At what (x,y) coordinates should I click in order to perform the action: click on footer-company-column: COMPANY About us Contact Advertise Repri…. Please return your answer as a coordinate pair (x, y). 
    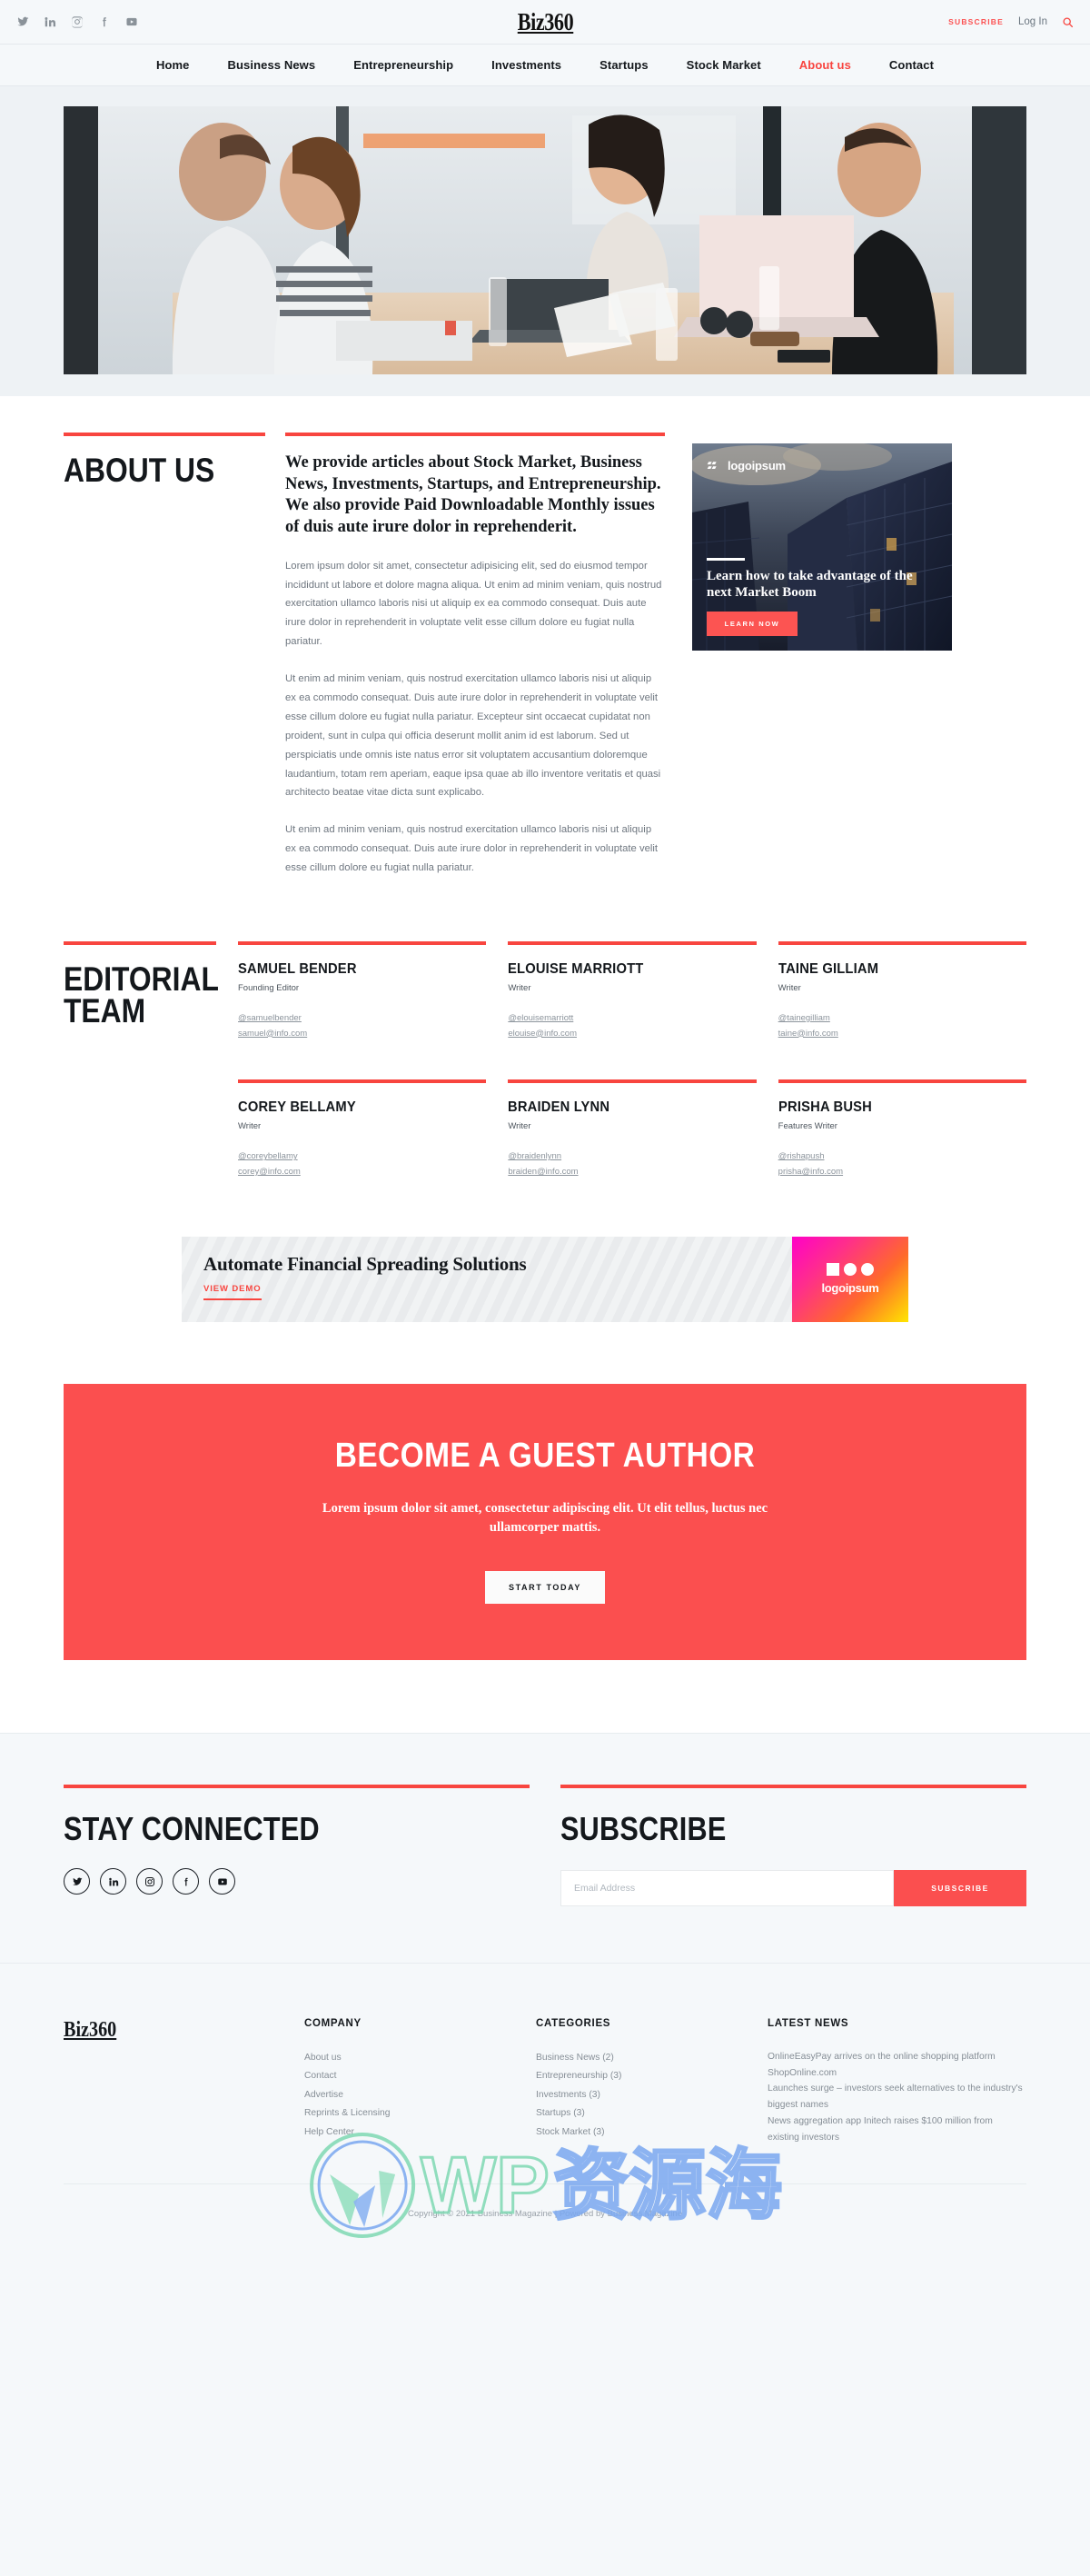
    Looking at the image, I should click on (420, 2081).